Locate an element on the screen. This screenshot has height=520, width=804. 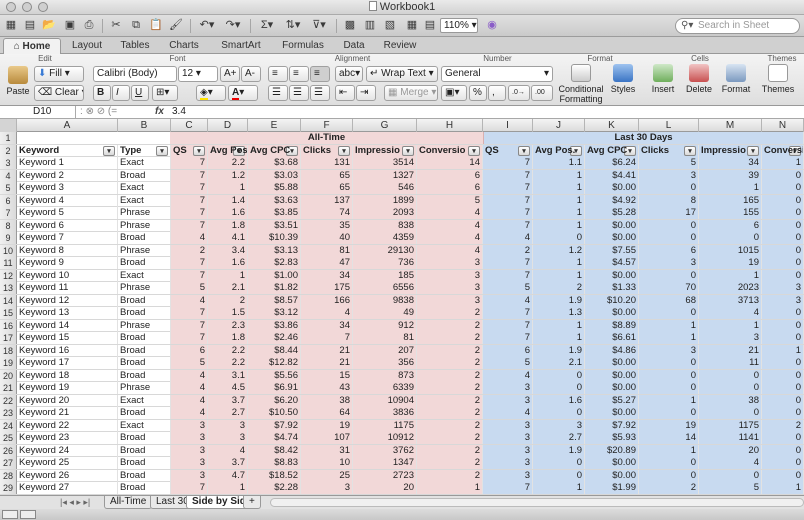
cell: Keyword 18 is located at coordinates (67, 375).